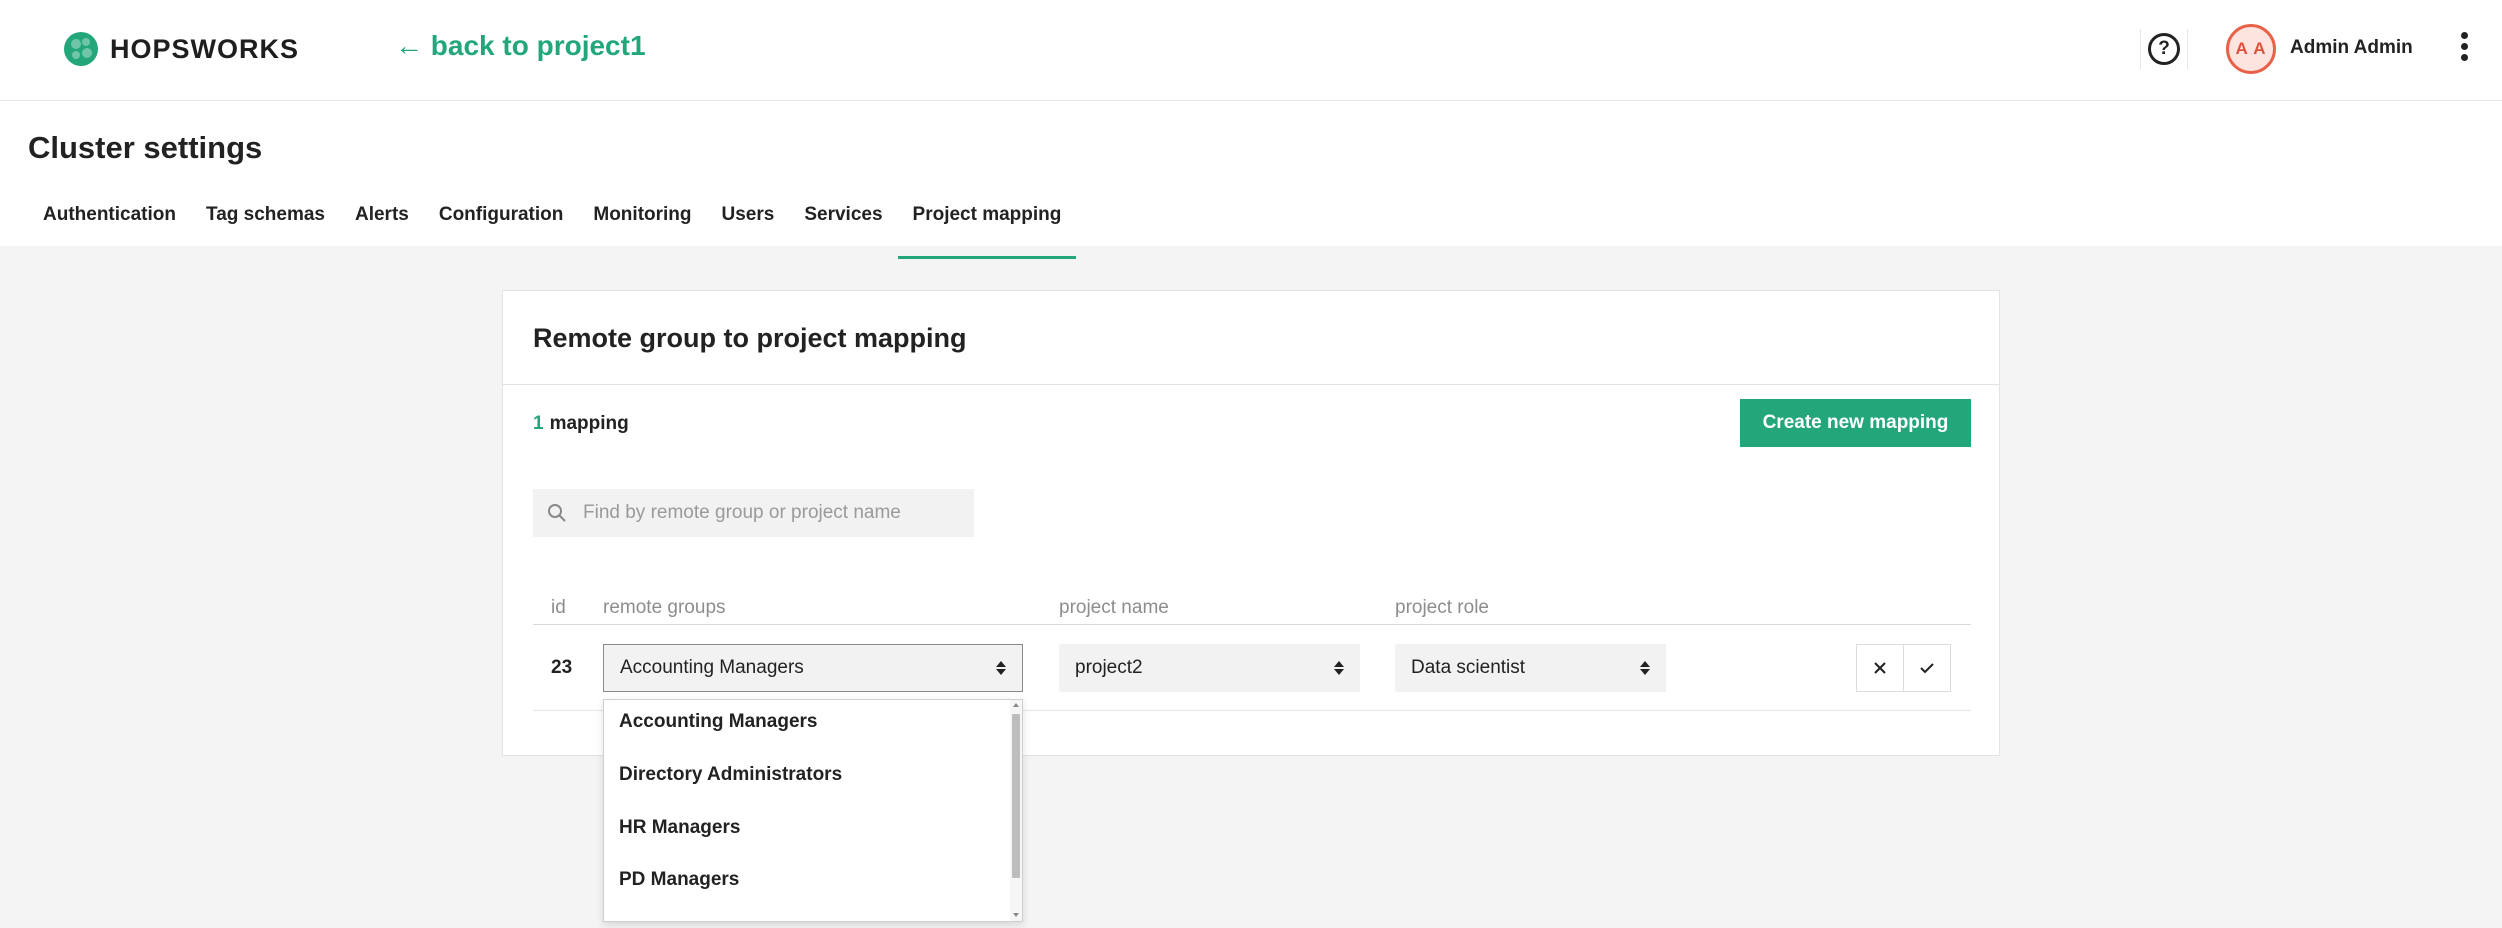 This screenshot has height=928, width=2502. I want to click on column-header-remote-groups: remote groups, so click(664, 607).